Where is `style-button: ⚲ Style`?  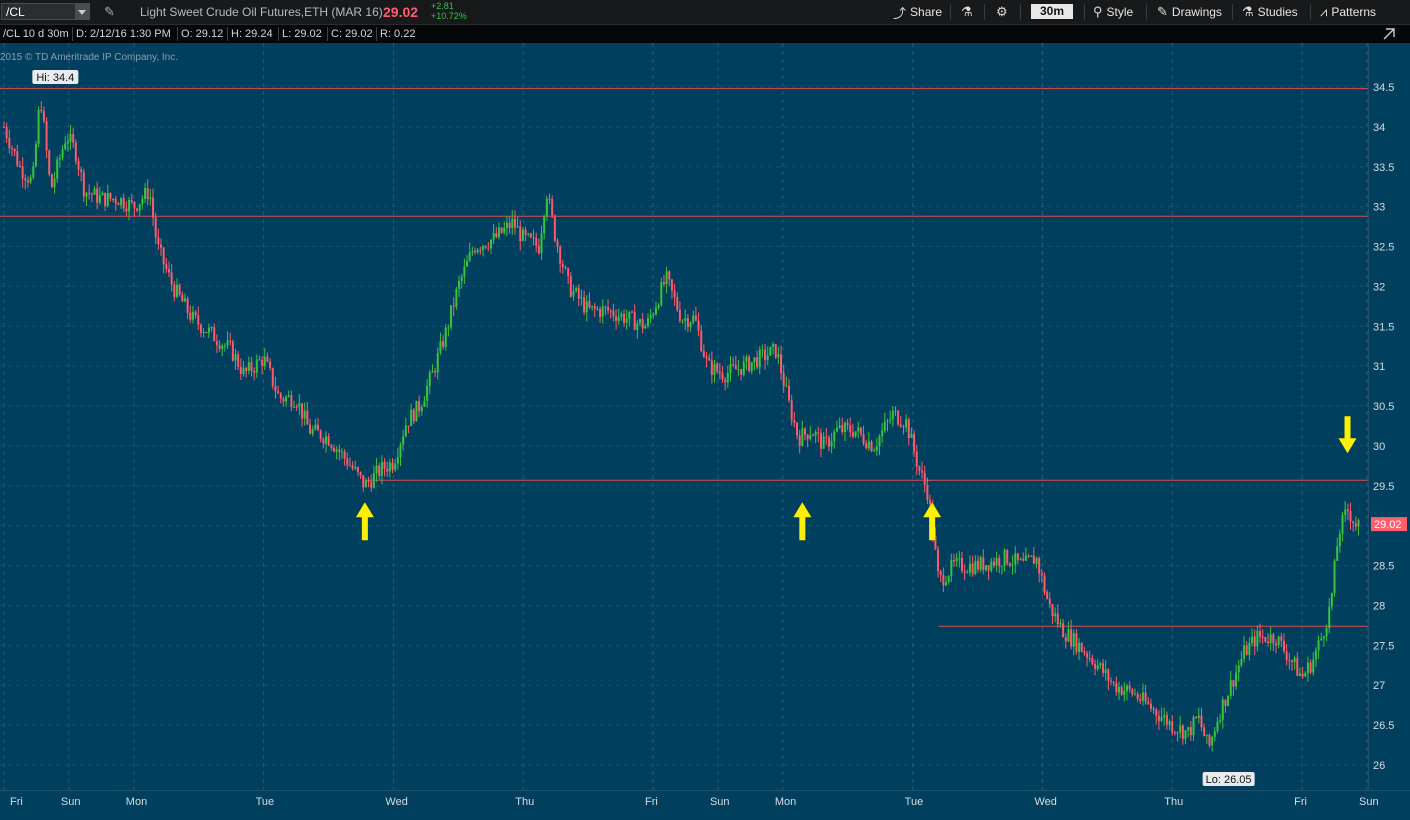 style-button: ⚲ Style is located at coordinates (1113, 12).